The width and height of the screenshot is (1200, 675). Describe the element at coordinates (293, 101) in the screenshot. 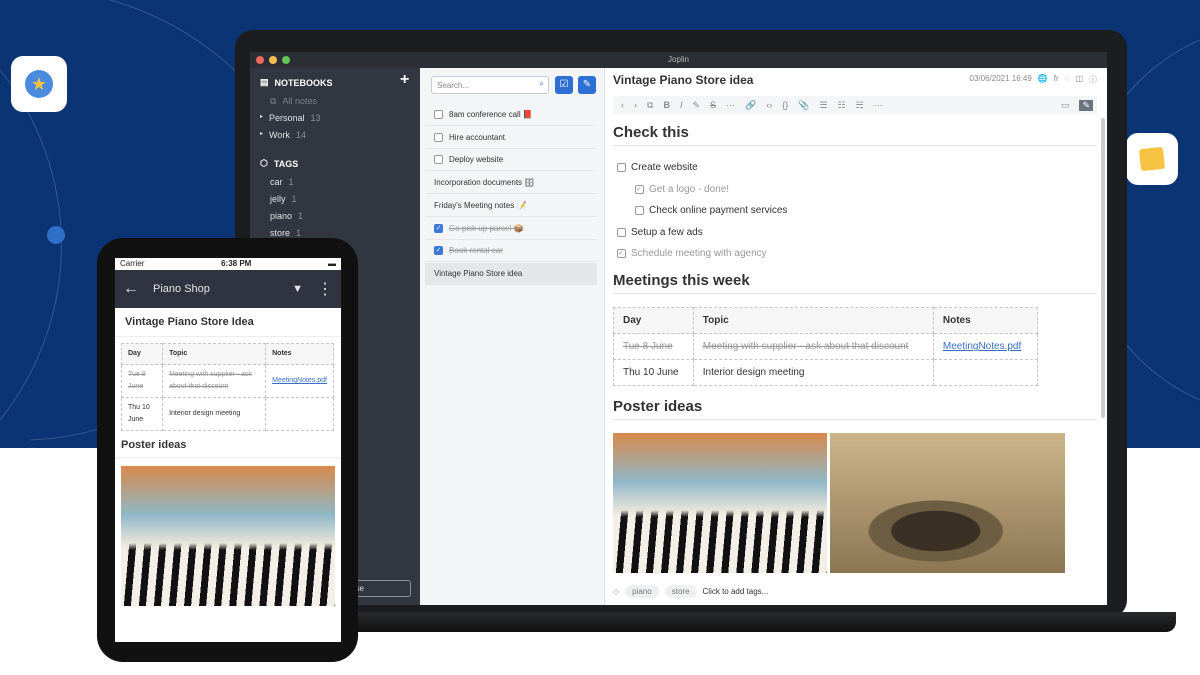

I see `sidebar-item-all-notes: ⧉ All notes` at that location.